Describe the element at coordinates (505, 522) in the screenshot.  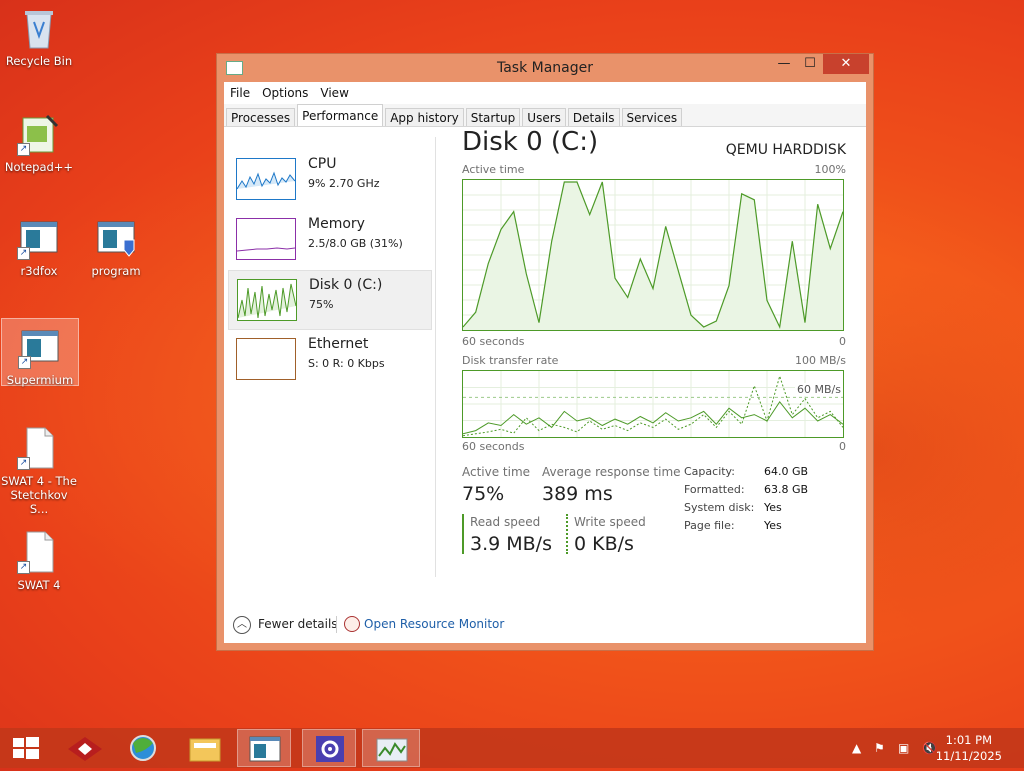
I see `read-speed-label: Read speed` at that location.